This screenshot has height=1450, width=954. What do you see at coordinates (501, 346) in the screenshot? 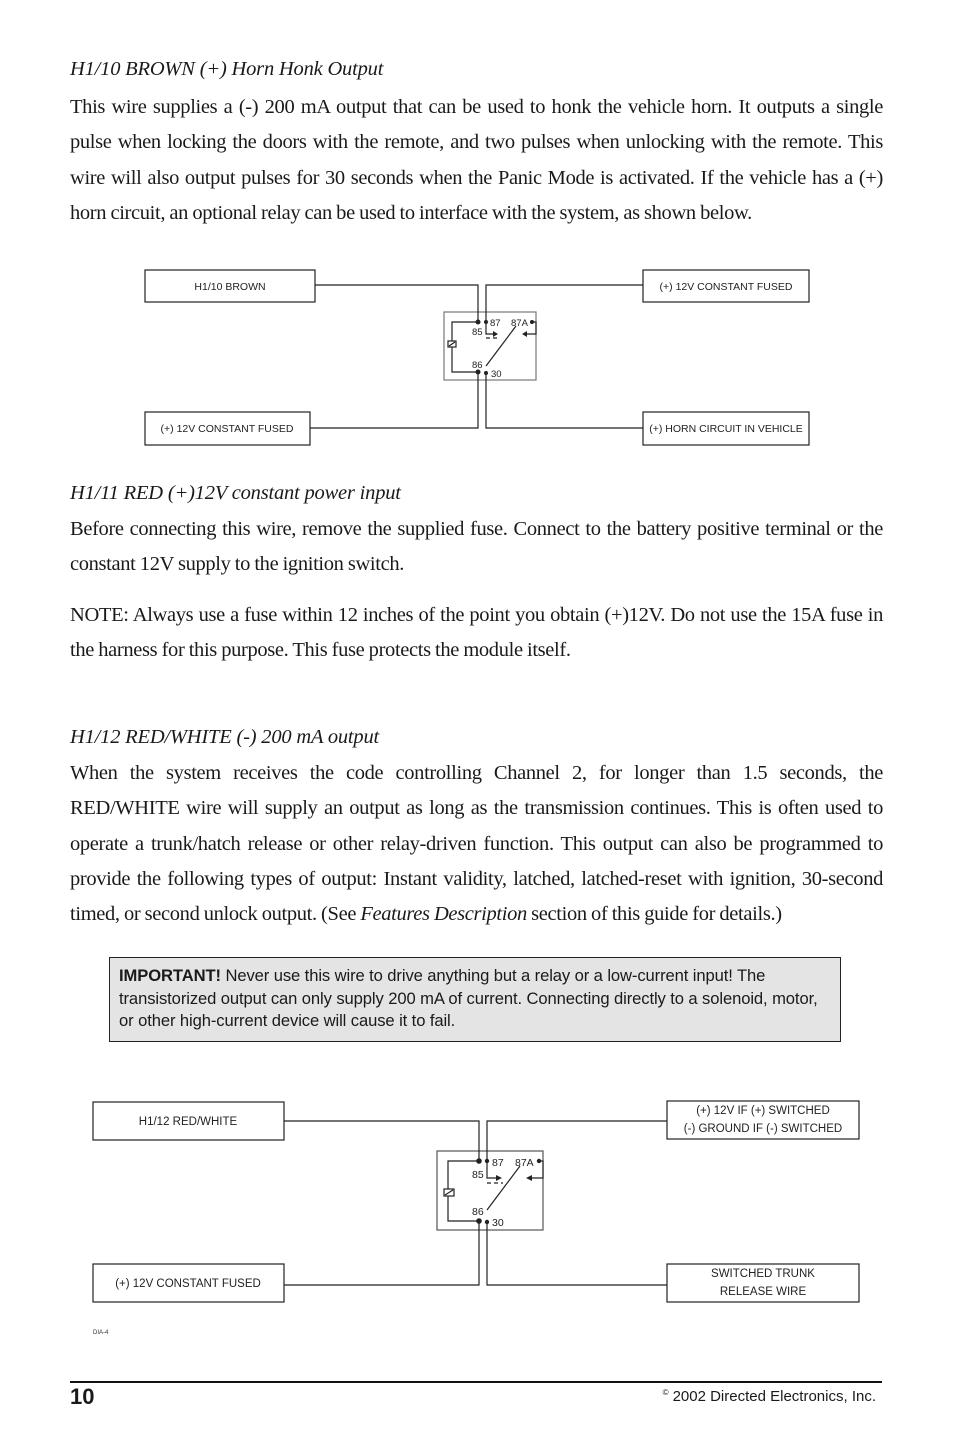
I see `switch-arm` at bounding box center [501, 346].